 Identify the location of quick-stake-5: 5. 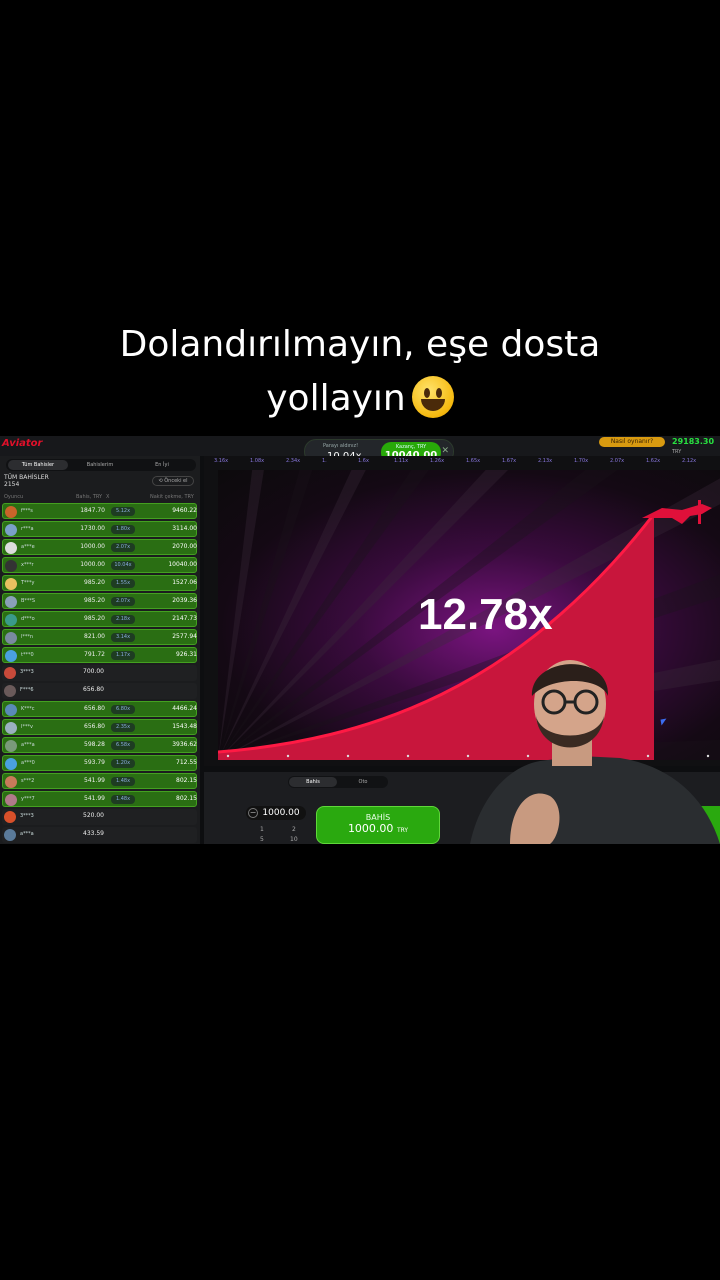
(262, 839).